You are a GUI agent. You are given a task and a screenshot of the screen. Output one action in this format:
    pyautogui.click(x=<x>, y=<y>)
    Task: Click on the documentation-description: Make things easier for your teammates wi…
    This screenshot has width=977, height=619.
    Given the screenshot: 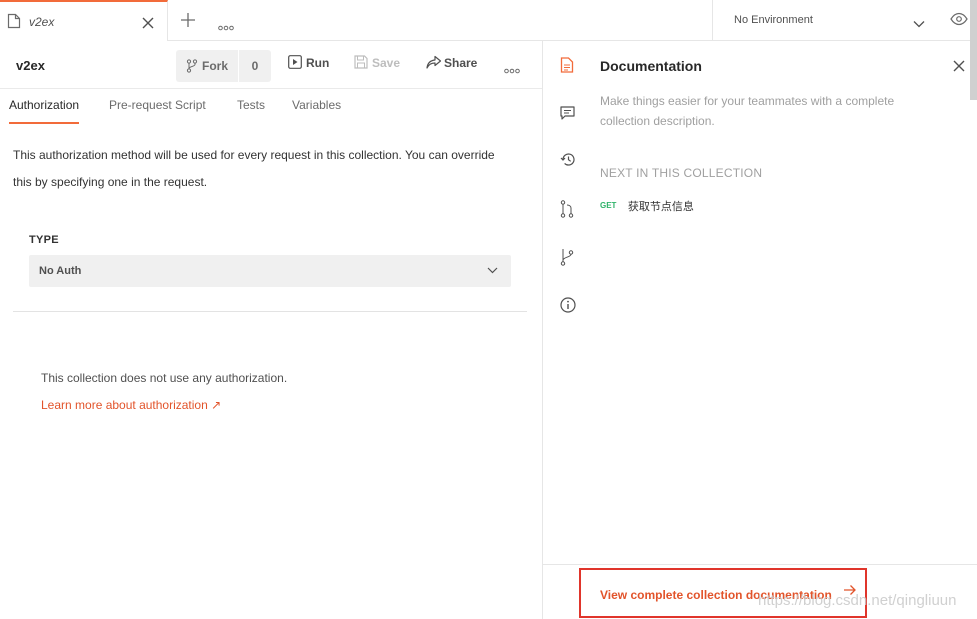 What is the action you would take?
    pyautogui.click(x=765, y=111)
    